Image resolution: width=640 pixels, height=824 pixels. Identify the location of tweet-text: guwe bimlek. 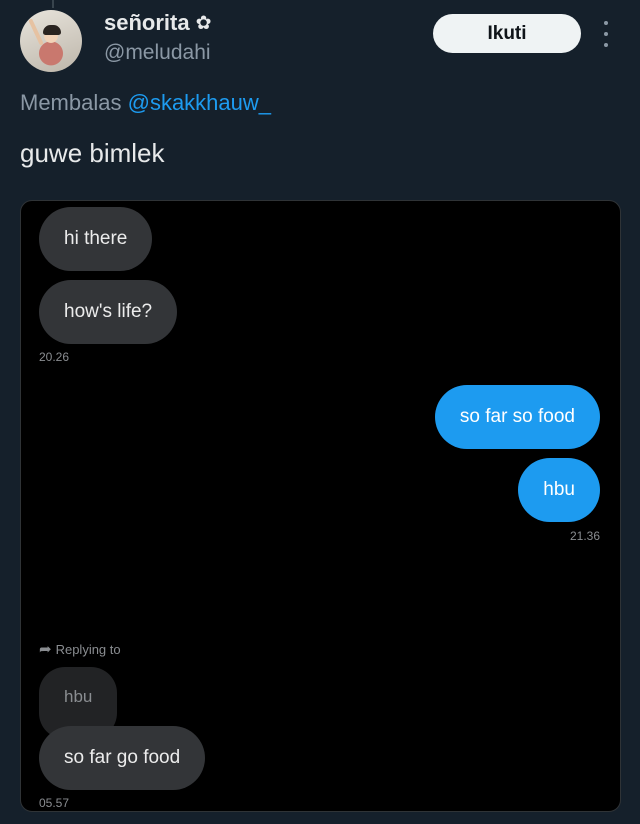
(92, 153).